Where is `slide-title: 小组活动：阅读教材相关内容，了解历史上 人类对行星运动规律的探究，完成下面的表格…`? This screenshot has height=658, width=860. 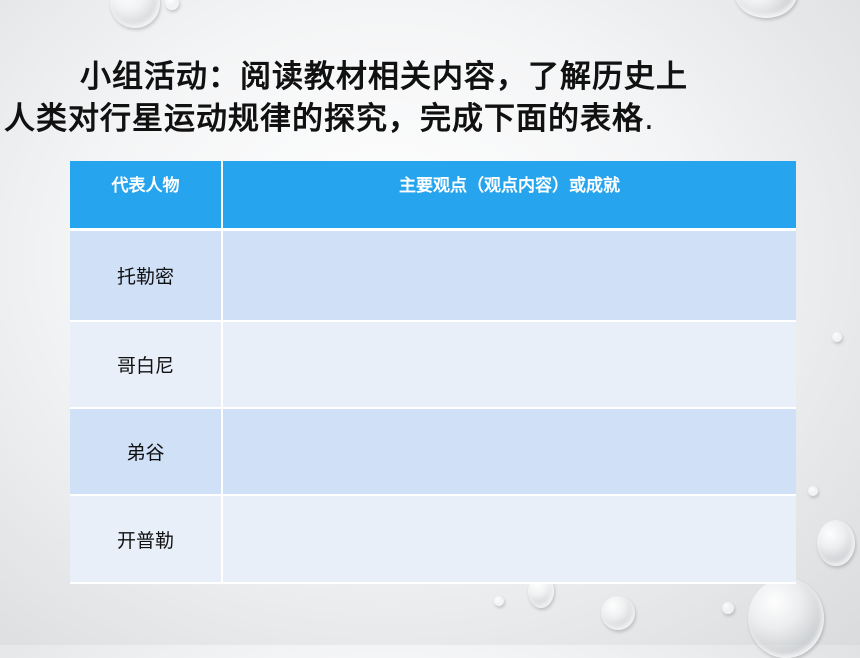
slide-title: 小组活动：阅读教材相关内容，了解历史上 人类对行星运动规律的探究，完成下面的表格… is located at coordinates (430, 98).